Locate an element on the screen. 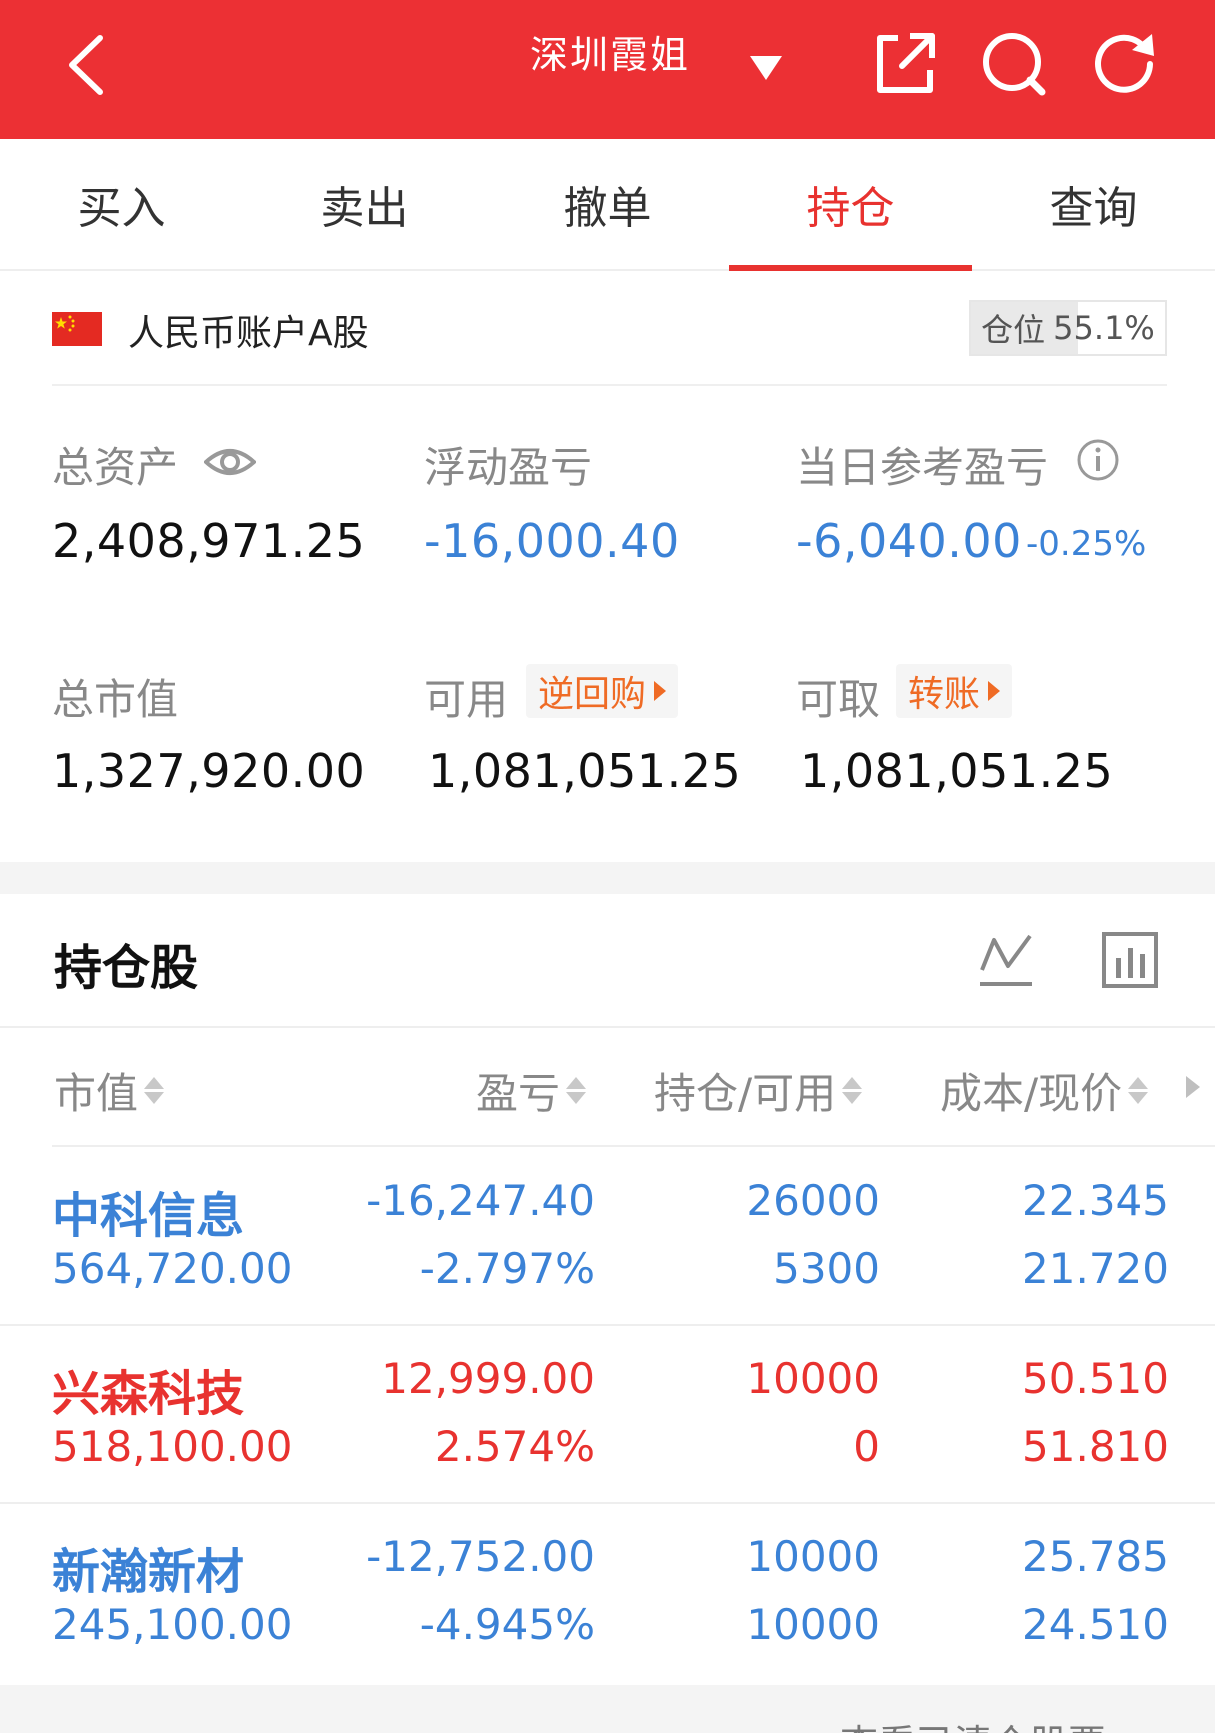  info-icon is located at coordinates (1098, 460).